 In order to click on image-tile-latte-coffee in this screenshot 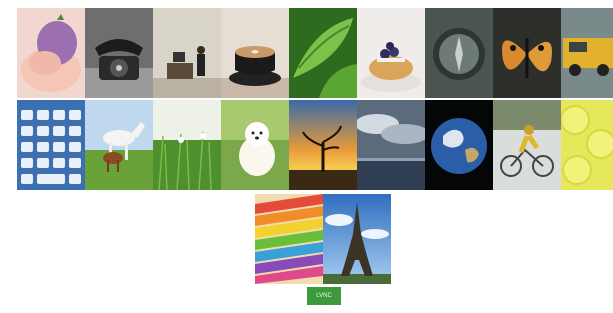, I will do `click(255, 53)`.